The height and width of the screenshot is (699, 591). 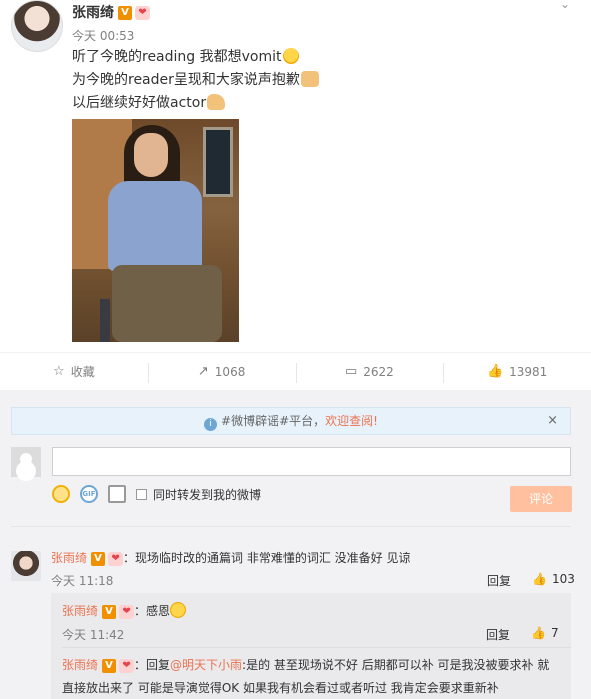 What do you see at coordinates (311, 461) in the screenshot?
I see `comment-input` at bounding box center [311, 461].